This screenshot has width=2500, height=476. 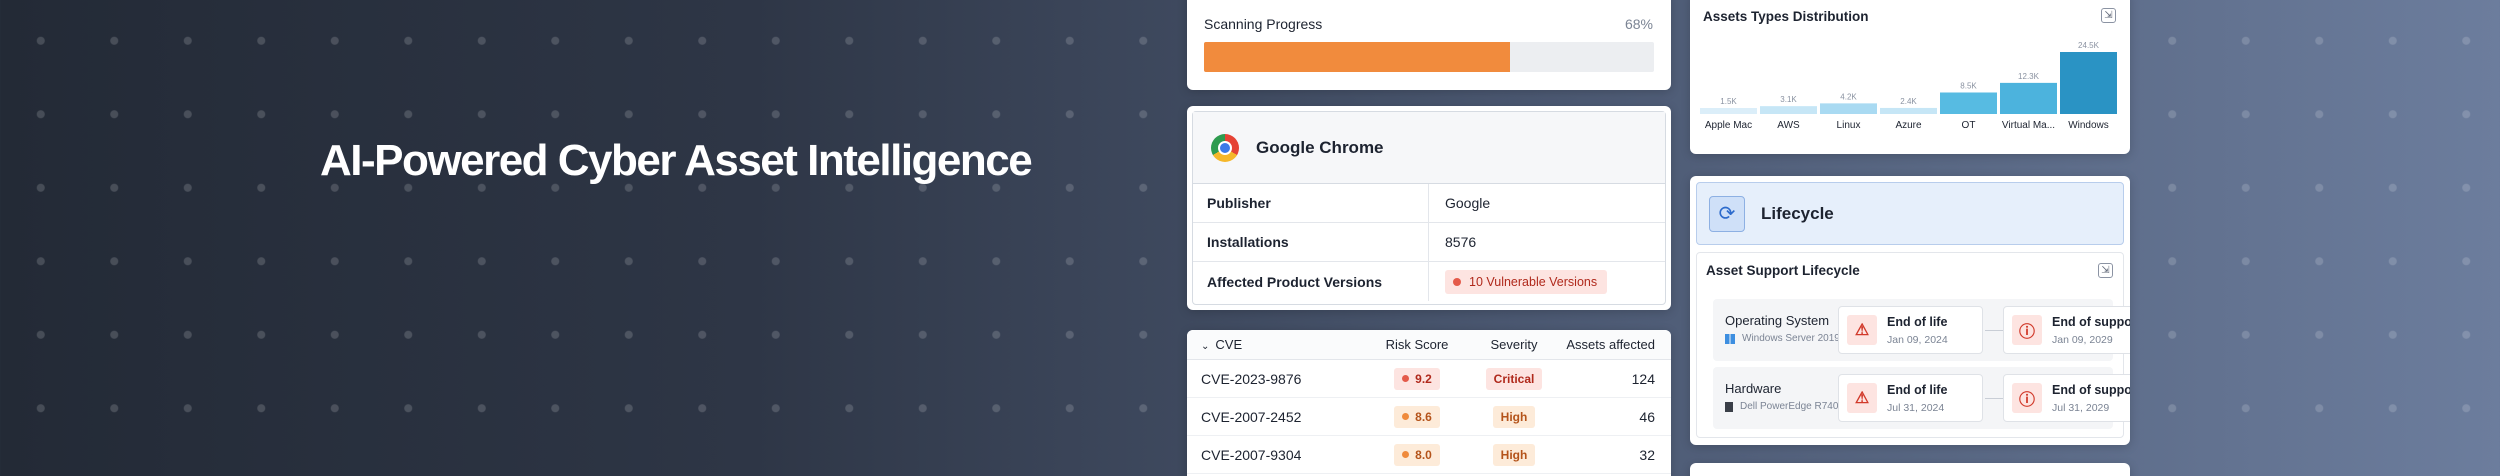 I want to click on software-name: Google Chrome, so click(x=1320, y=147).